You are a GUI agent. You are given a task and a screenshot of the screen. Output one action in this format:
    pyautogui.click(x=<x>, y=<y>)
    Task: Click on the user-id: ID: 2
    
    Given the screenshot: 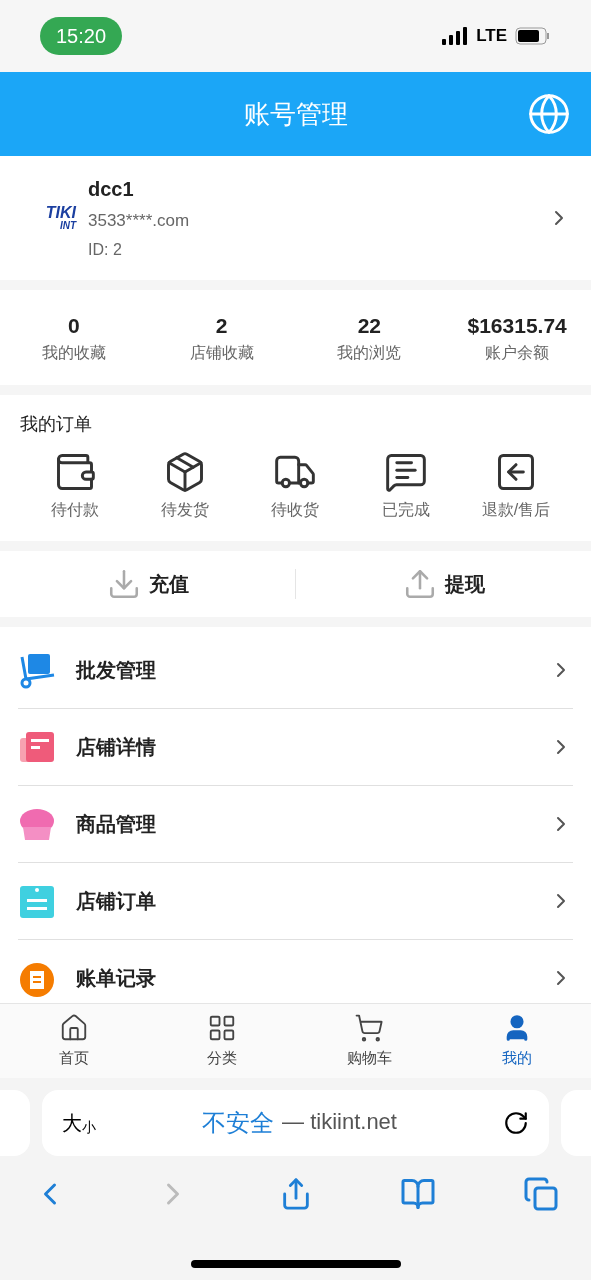 What is the action you would take?
    pyautogui.click(x=105, y=249)
    